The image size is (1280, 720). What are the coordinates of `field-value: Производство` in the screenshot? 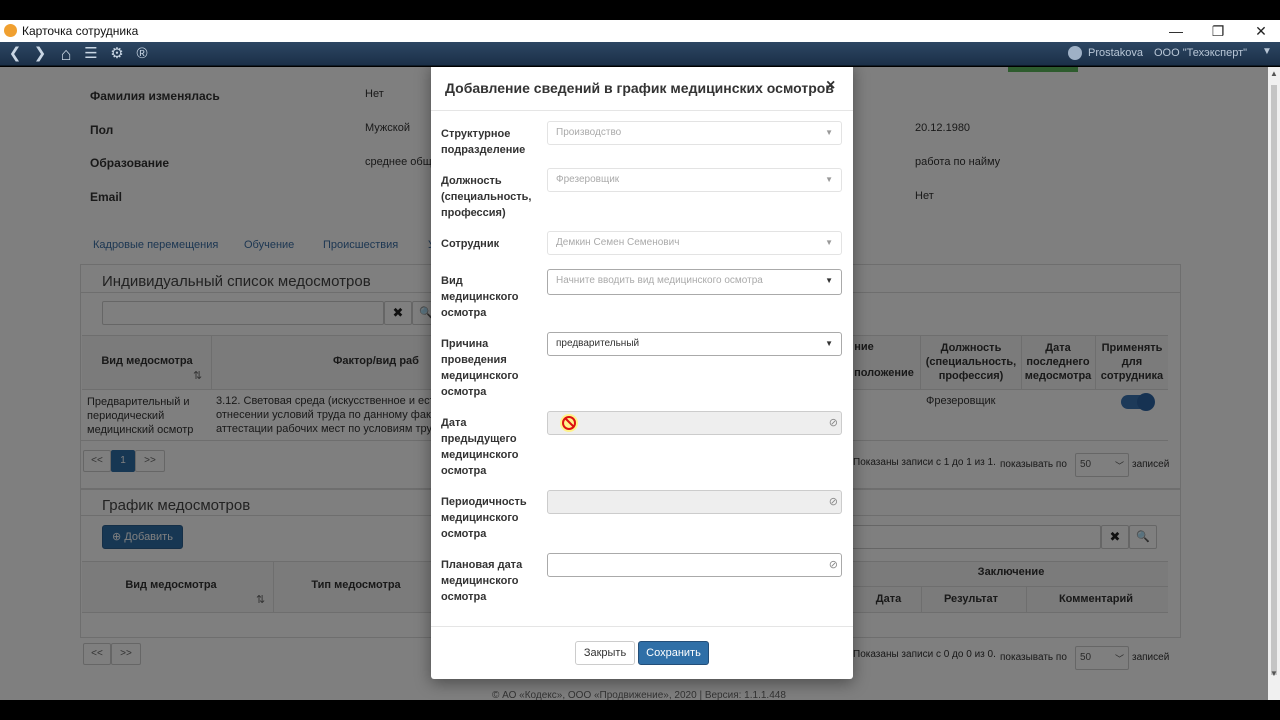 It's located at (589, 132).